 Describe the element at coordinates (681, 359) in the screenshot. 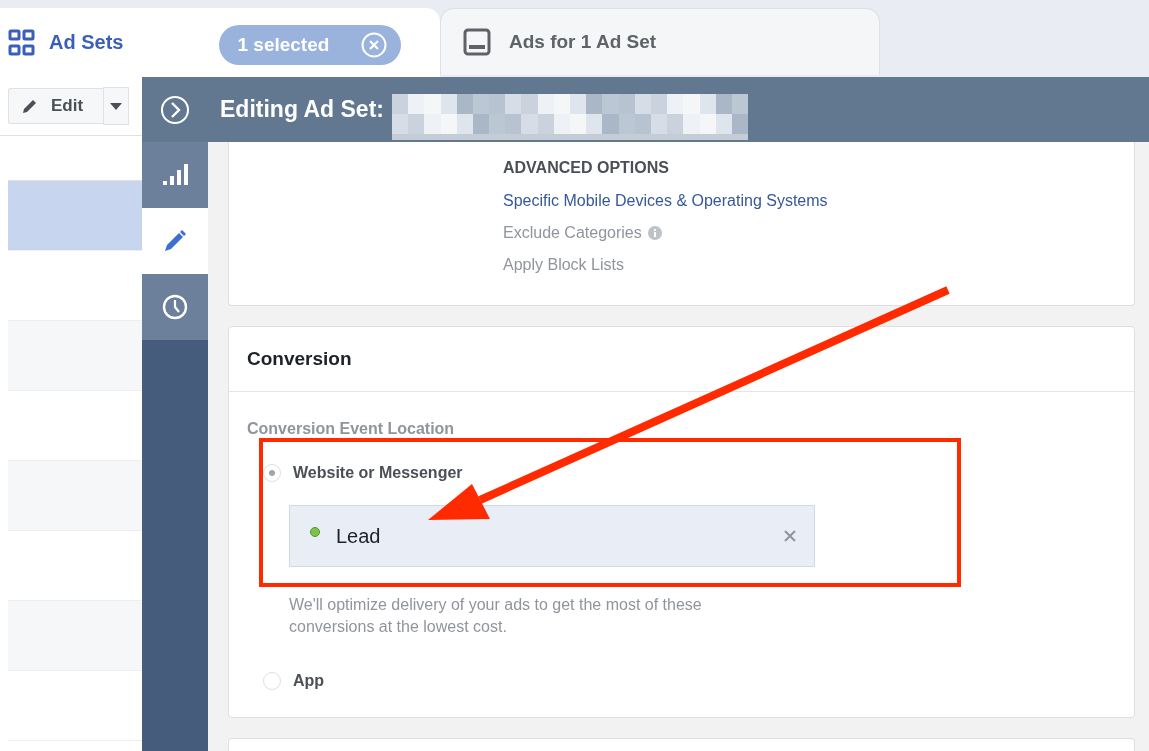

I see `card-title: Conversion` at that location.